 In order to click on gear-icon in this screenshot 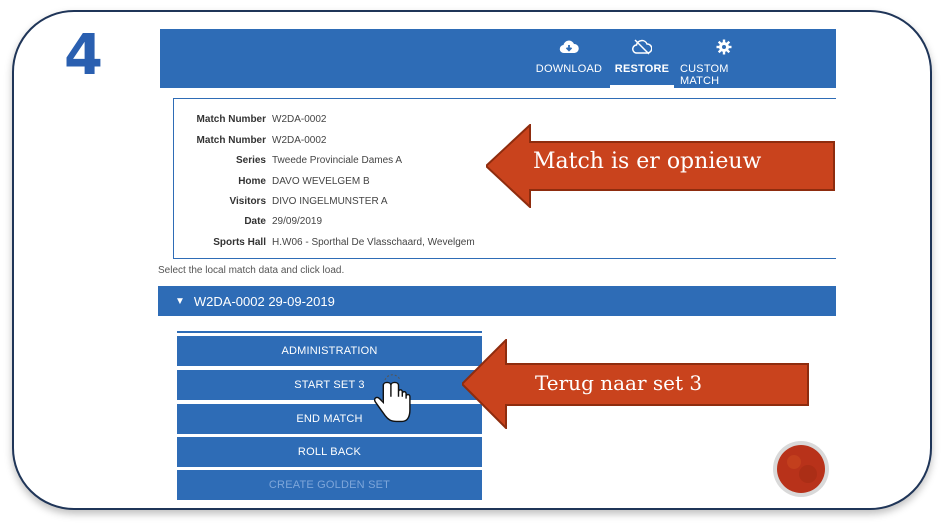, I will do `click(724, 47)`.